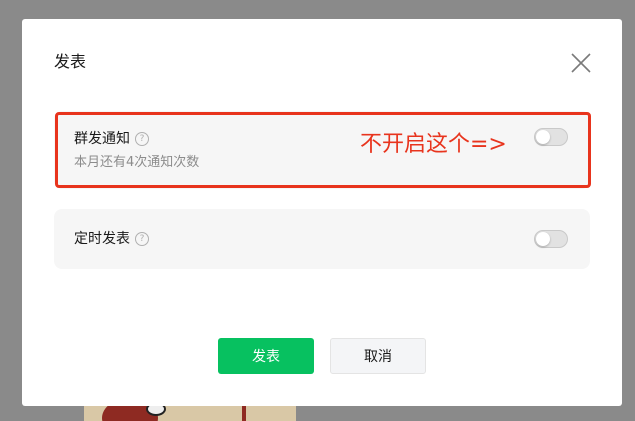 This screenshot has width=635, height=421. I want to click on publish-button: 发表, so click(266, 356).